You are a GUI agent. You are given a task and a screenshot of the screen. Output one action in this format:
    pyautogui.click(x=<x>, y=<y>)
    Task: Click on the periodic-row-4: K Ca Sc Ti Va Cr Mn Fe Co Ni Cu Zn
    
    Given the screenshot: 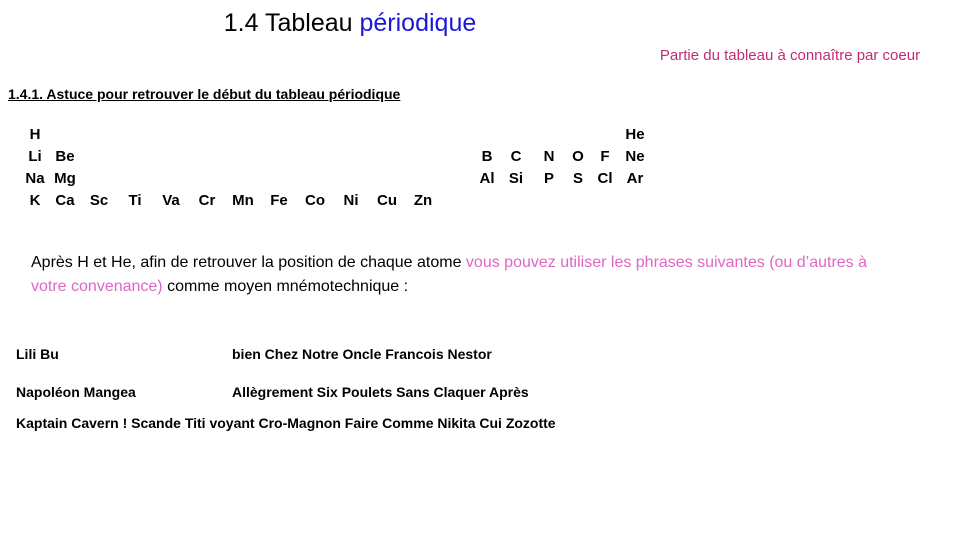 What is the action you would take?
    pyautogui.click(x=480, y=201)
    